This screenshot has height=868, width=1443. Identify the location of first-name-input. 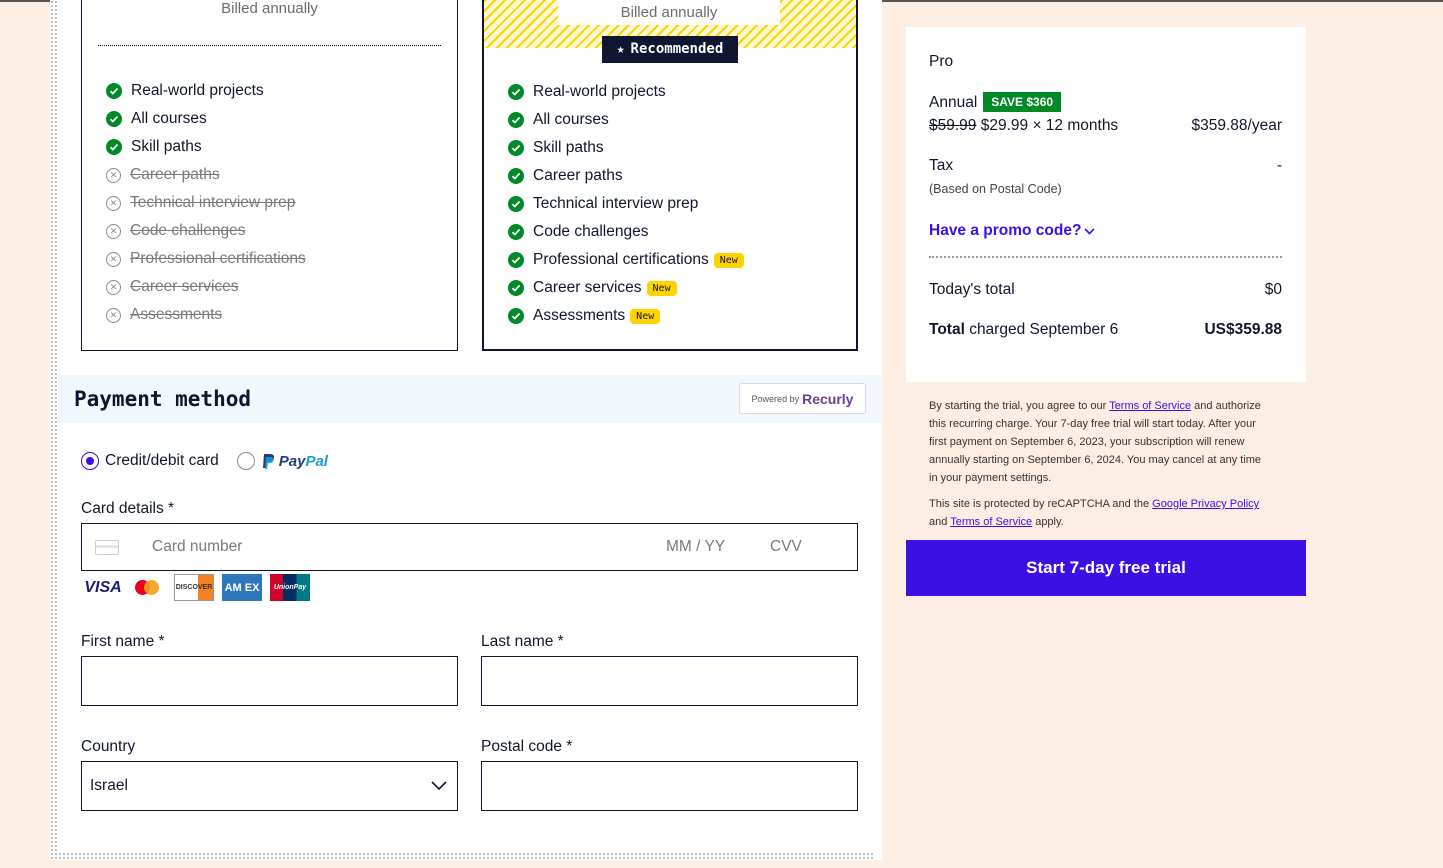
(269, 681).